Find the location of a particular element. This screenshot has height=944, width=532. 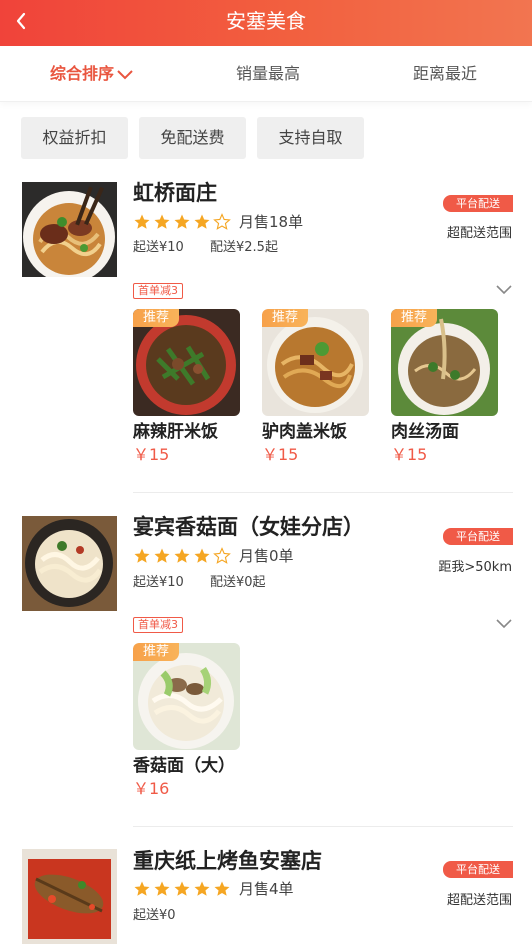

distance-note: 距我>50km is located at coordinates (475, 567).